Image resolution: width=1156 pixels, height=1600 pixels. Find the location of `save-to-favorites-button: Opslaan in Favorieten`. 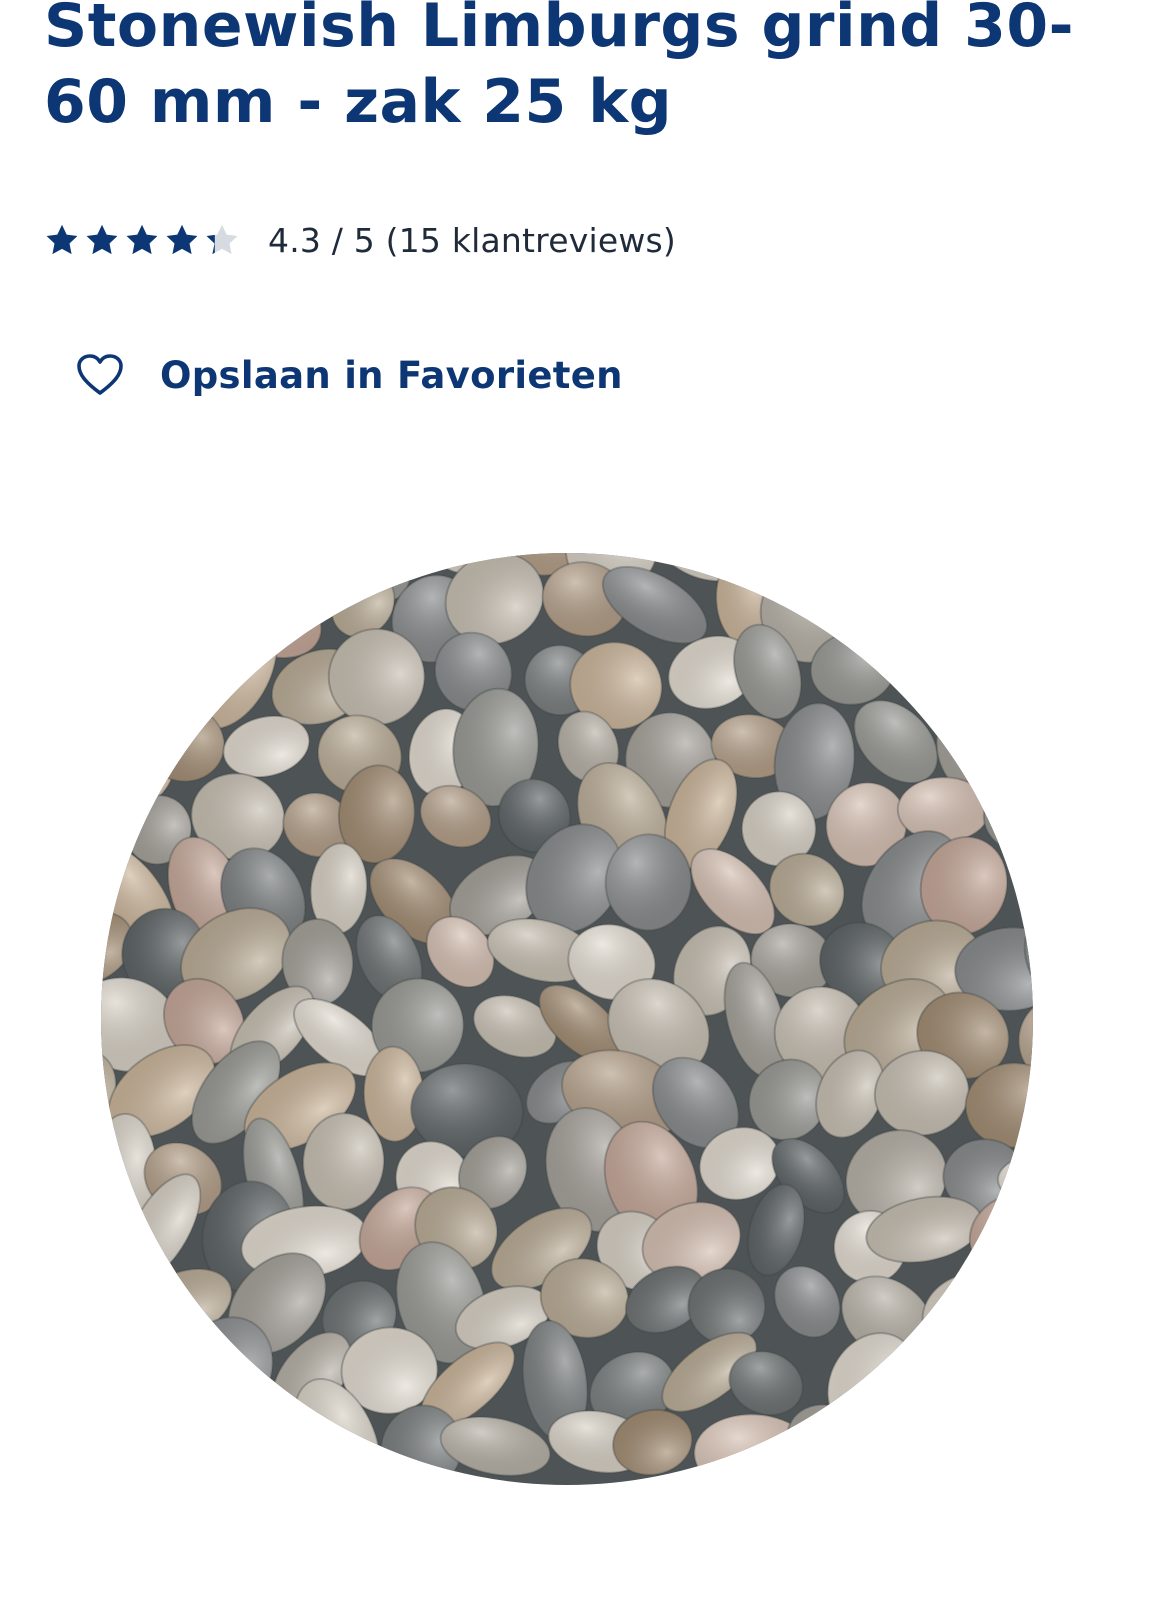

save-to-favorites-button: Opslaan in Favorieten is located at coordinates (349, 375).